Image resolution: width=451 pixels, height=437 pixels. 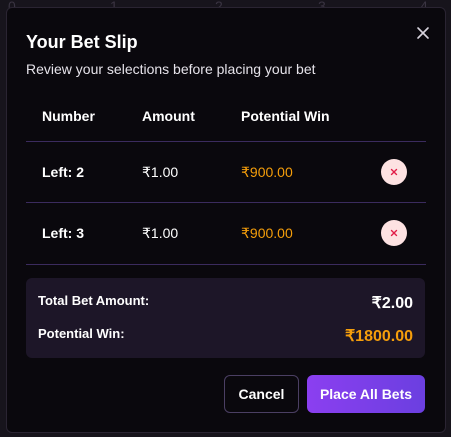 I want to click on cell-number: Left: 2, so click(x=63, y=172).